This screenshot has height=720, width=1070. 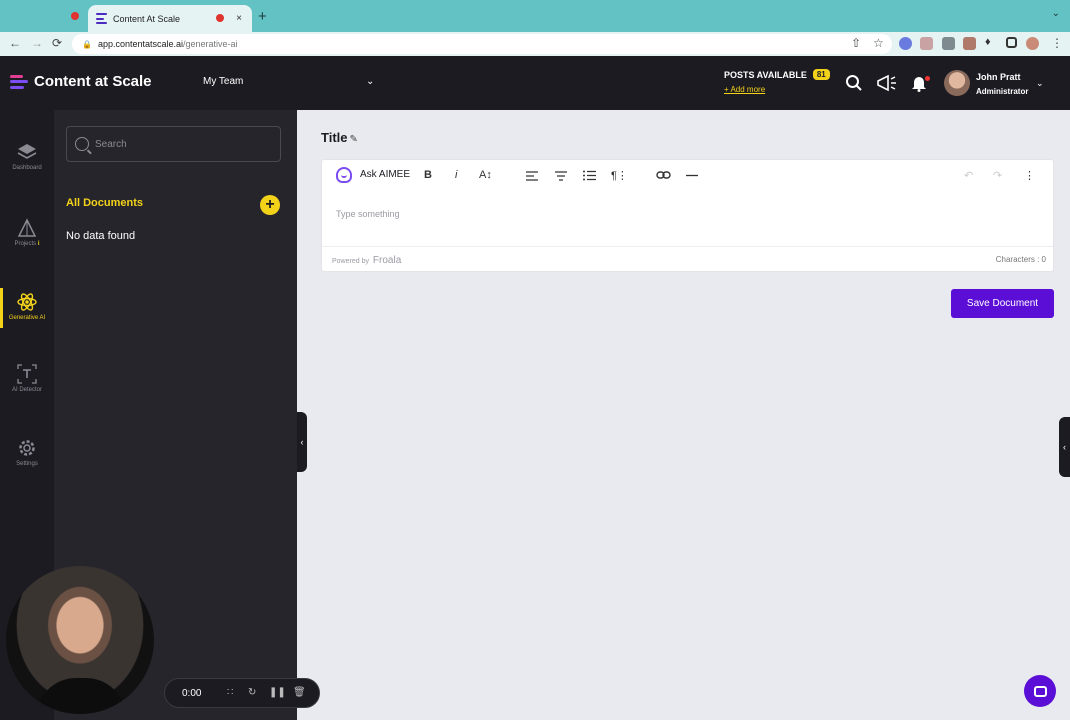 What do you see at coordinates (210, 44) in the screenshot?
I see `url-path: /generative-ai` at bounding box center [210, 44].